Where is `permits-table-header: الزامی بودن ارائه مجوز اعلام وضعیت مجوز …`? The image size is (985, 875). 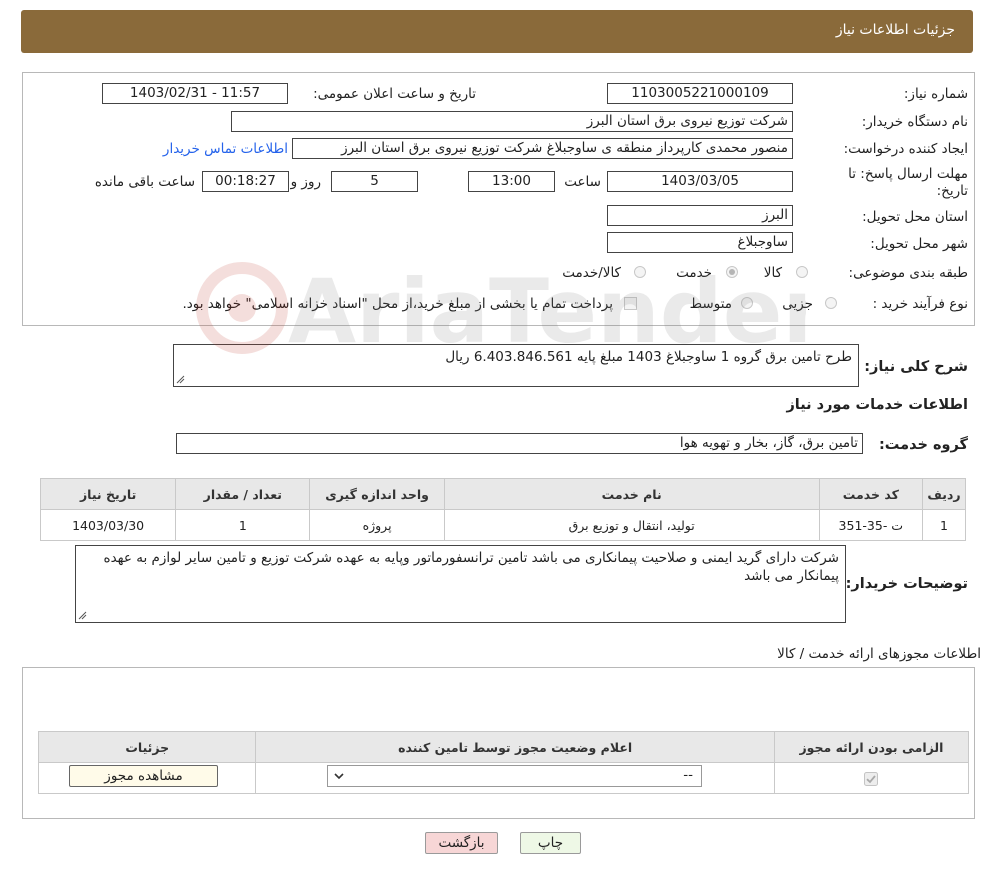 permits-table-header: الزامی بودن ارائه مجوز اعلام وضعیت مجوز … is located at coordinates (503, 747).